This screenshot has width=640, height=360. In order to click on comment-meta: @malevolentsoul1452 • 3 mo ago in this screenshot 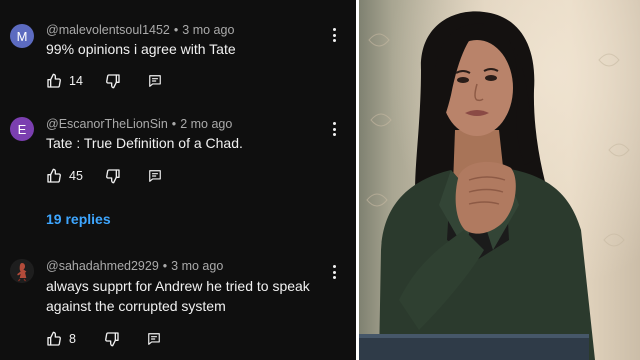, I will do `click(140, 30)`.